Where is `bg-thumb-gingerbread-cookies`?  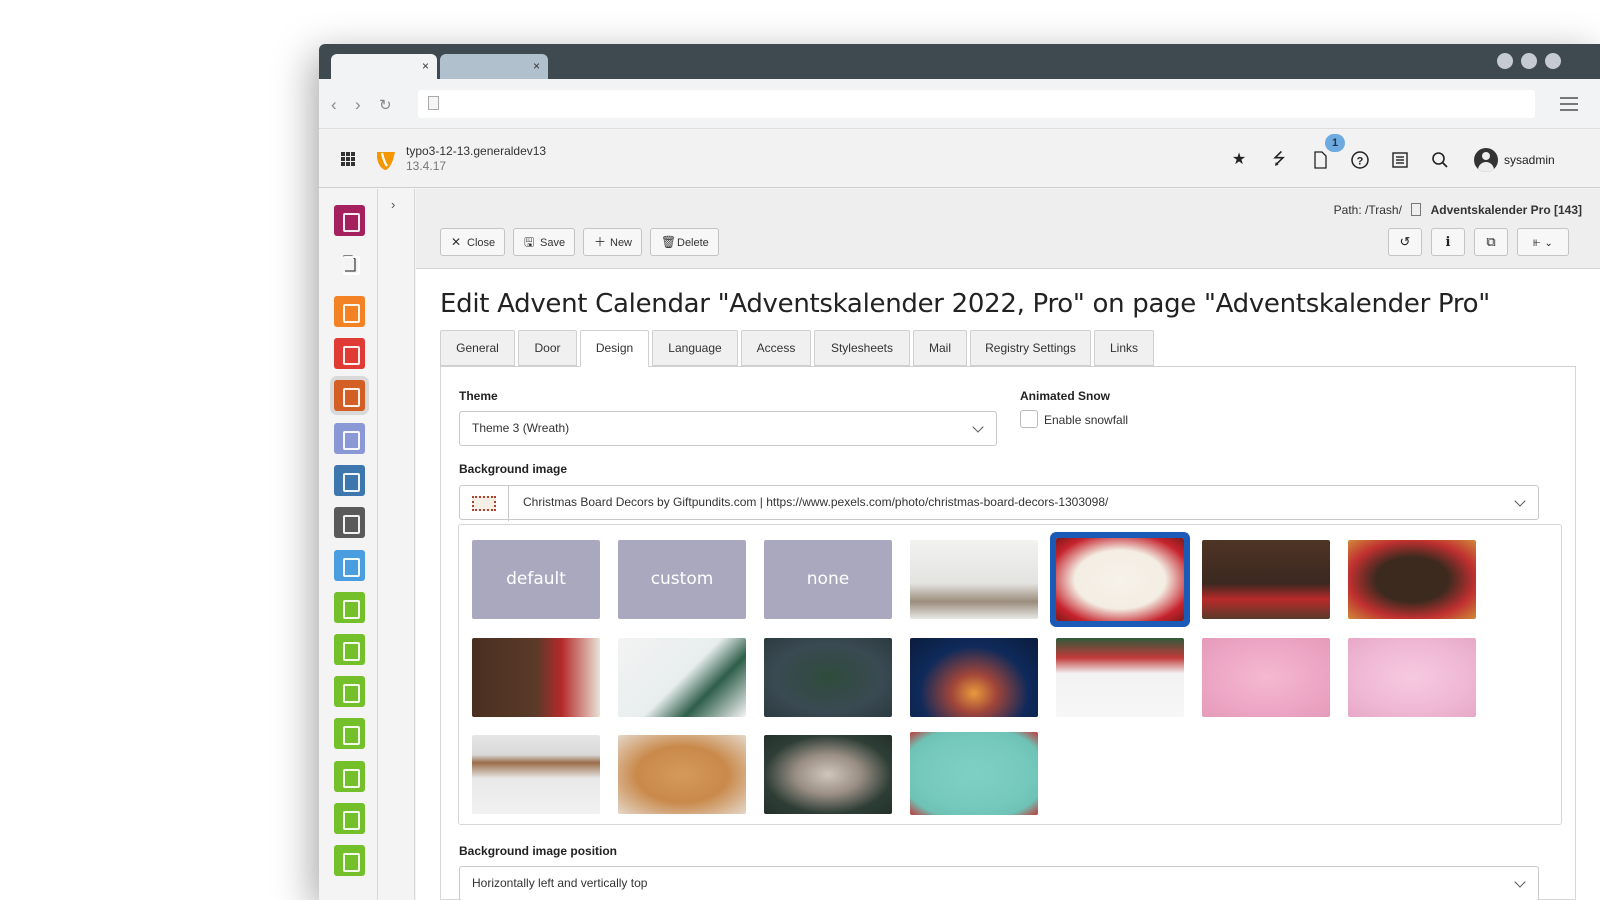
bg-thumb-gingerbread-cookies is located at coordinates (682, 774).